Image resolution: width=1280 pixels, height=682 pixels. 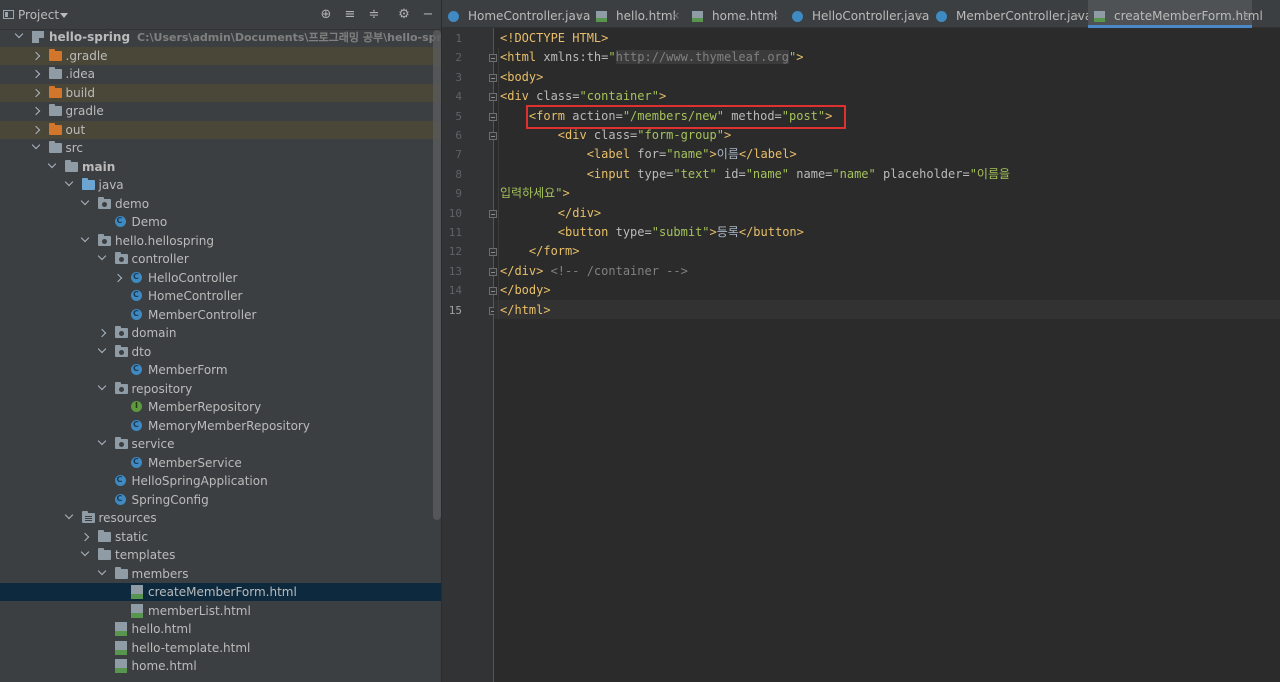 What do you see at coordinates (220, 592) in the screenshot?
I see `tree-item-creatememberform-html: createMemberForm.html` at bounding box center [220, 592].